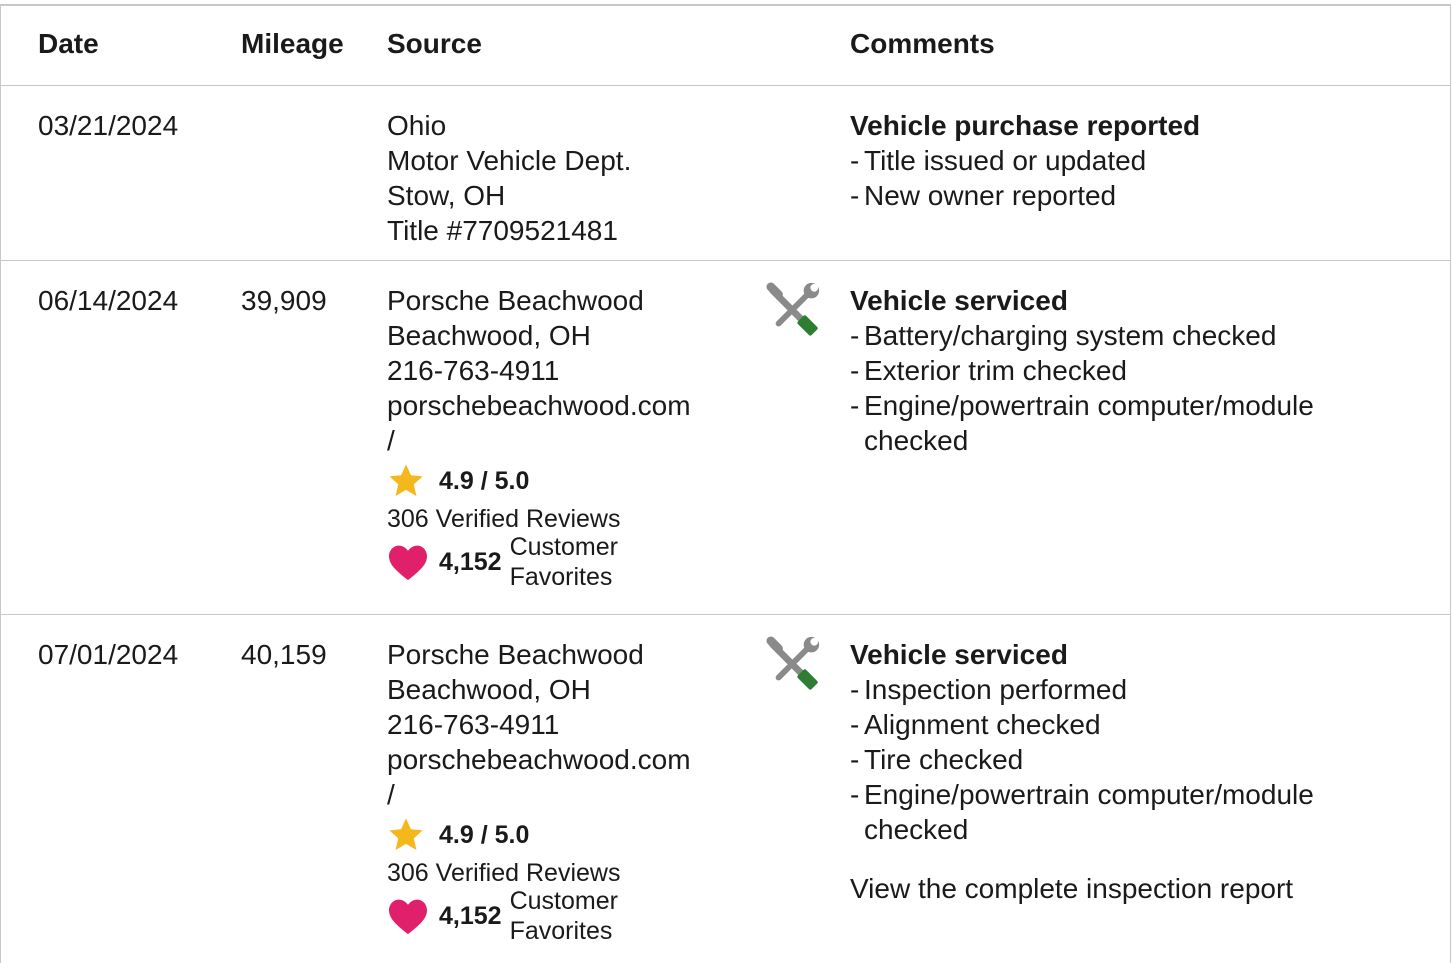 The width and height of the screenshot is (1453, 963). I want to click on source-line: Stow, OH, so click(446, 195).